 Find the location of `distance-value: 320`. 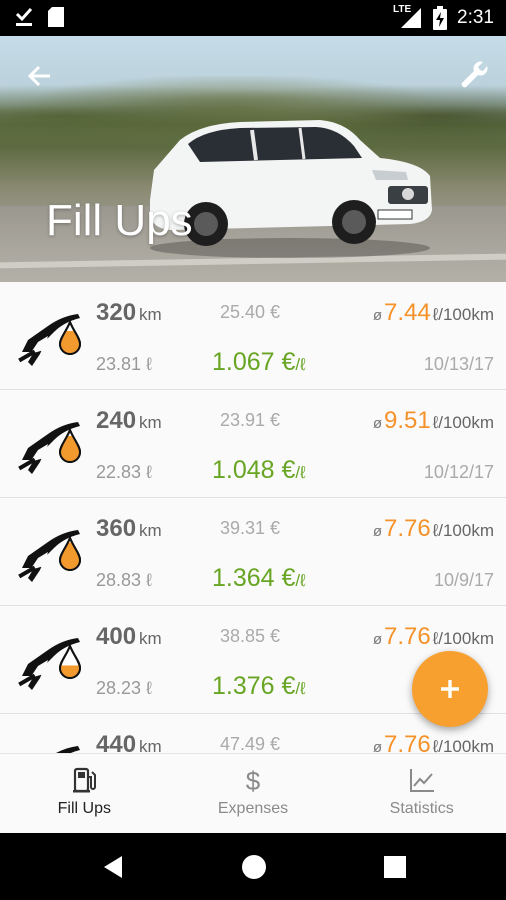

distance-value: 320 is located at coordinates (116, 312).